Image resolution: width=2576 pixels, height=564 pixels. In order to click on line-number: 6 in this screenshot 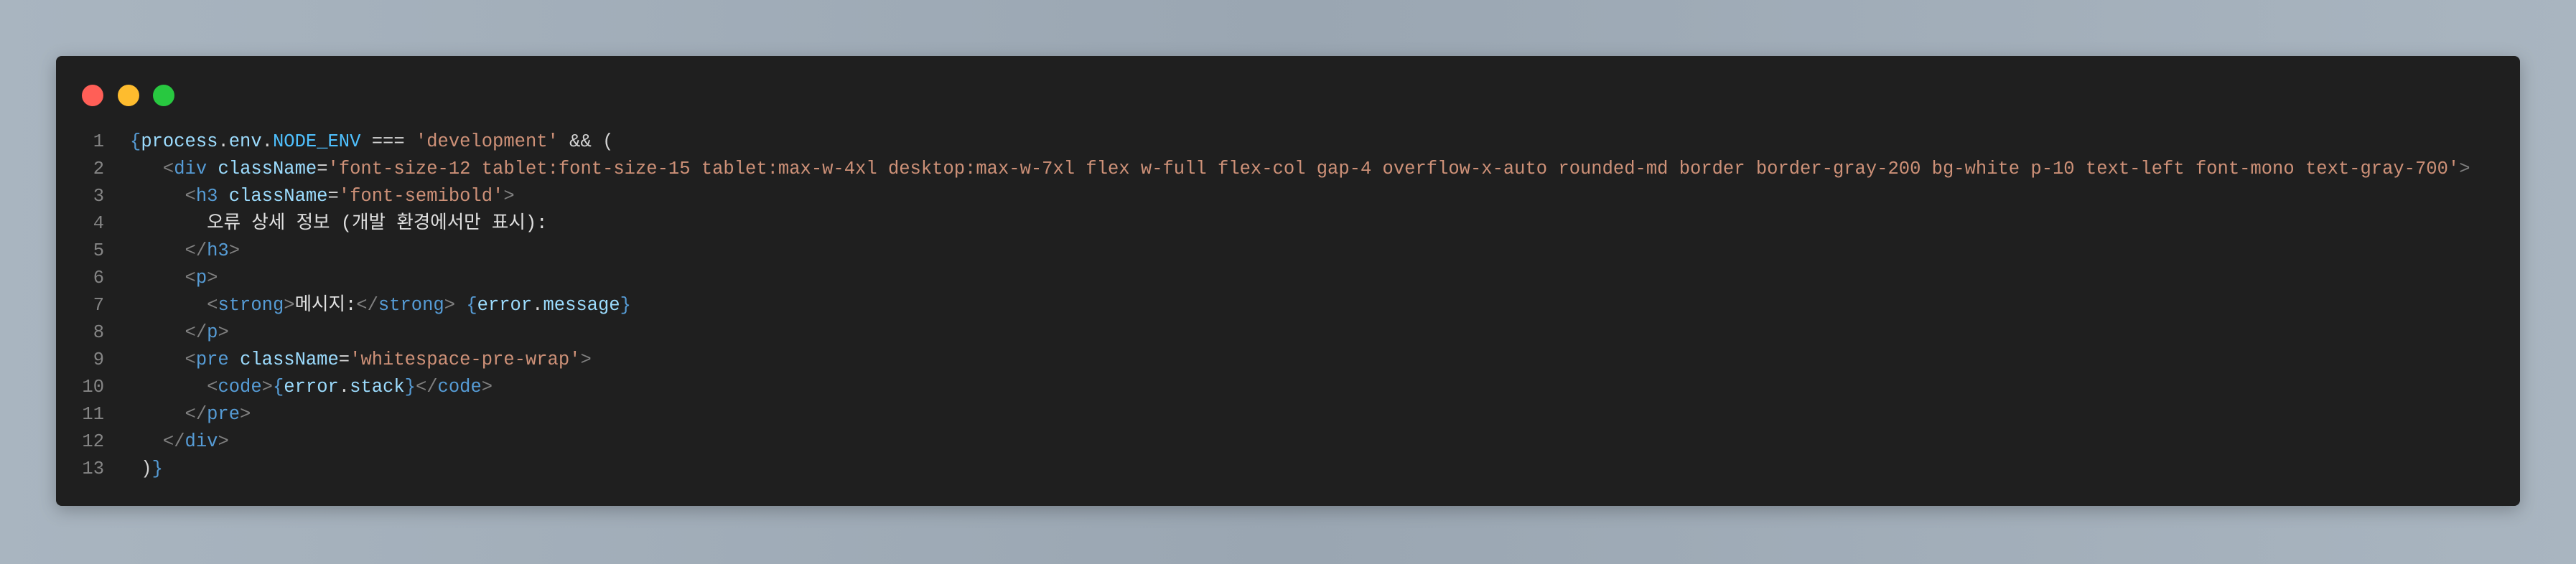, I will do `click(98, 278)`.